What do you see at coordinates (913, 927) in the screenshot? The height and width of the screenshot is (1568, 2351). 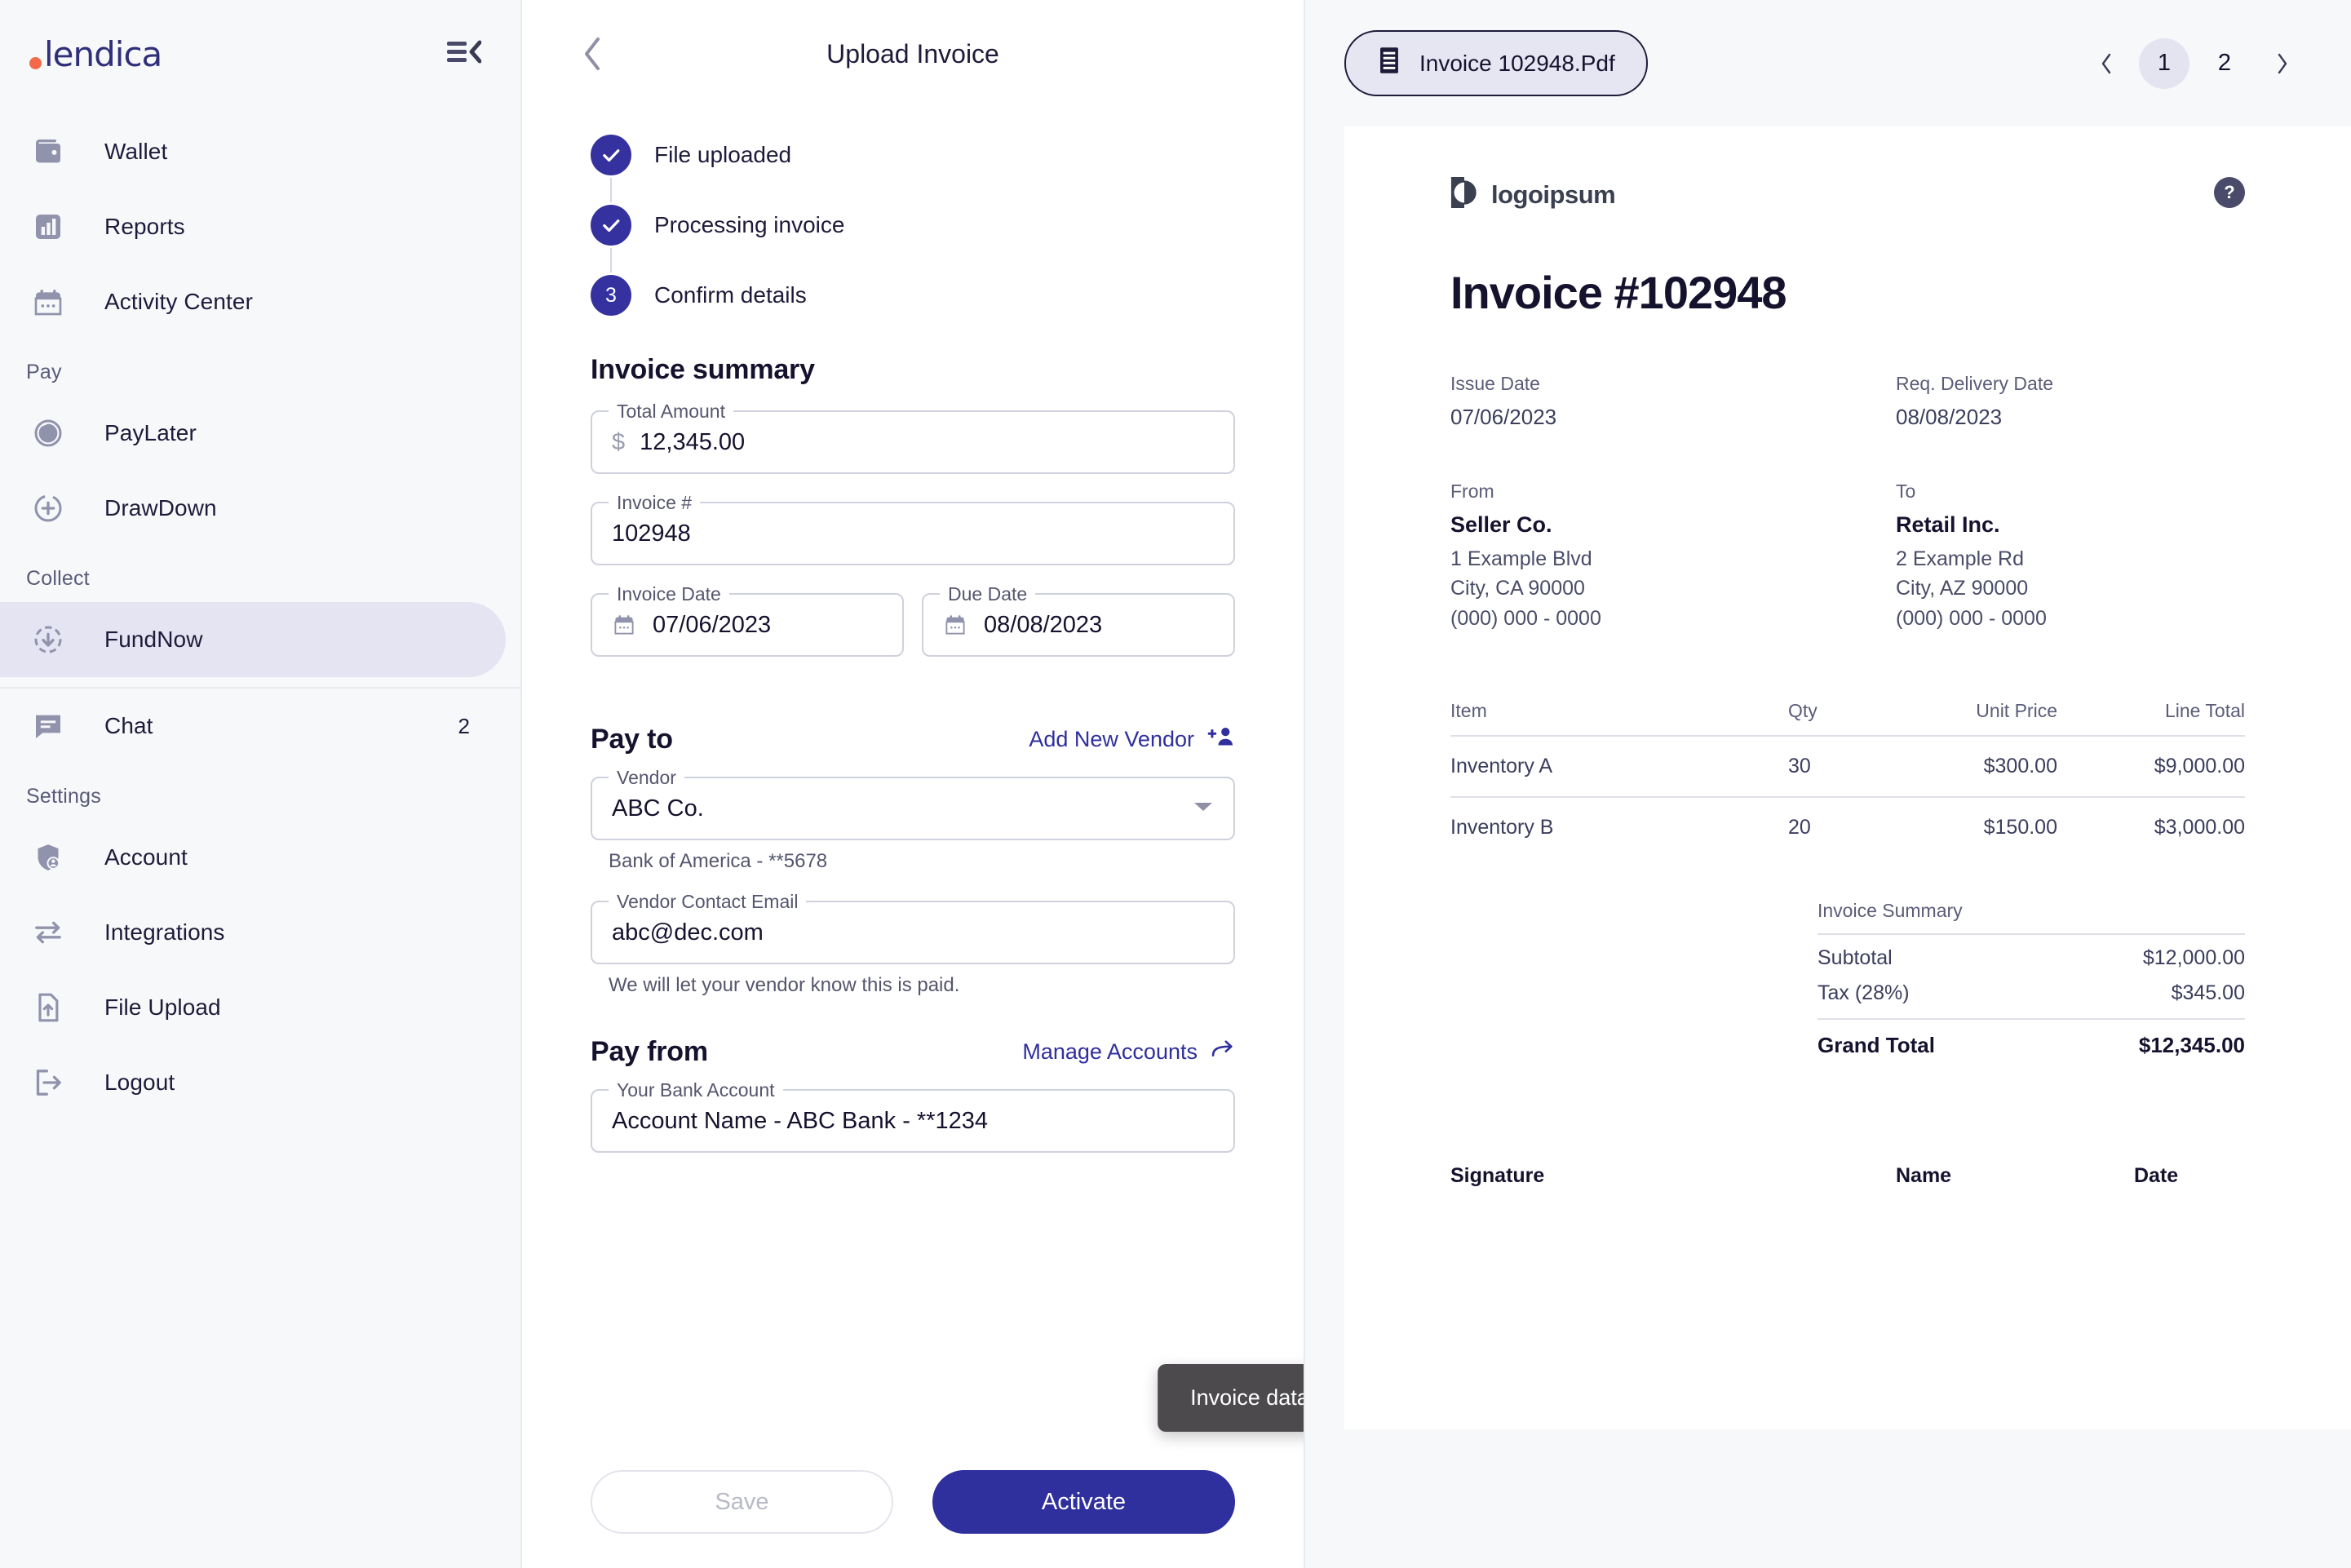 I see `vendor-email-field: Vendor Contact Email abc@dec.com` at bounding box center [913, 927].